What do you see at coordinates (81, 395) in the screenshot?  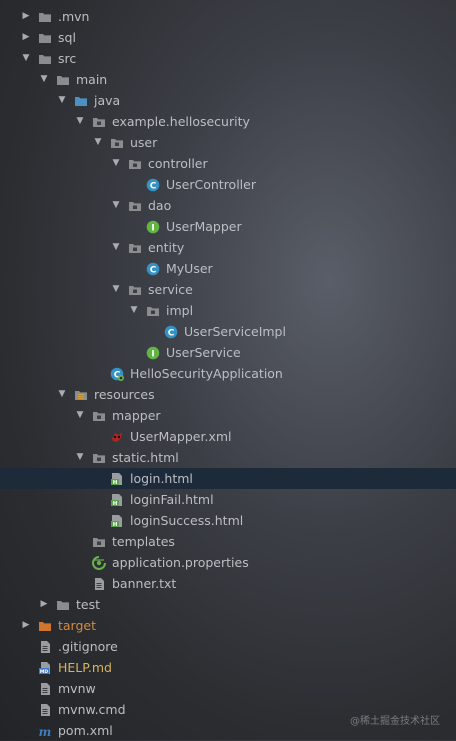 I see `resources-folder-icon` at bounding box center [81, 395].